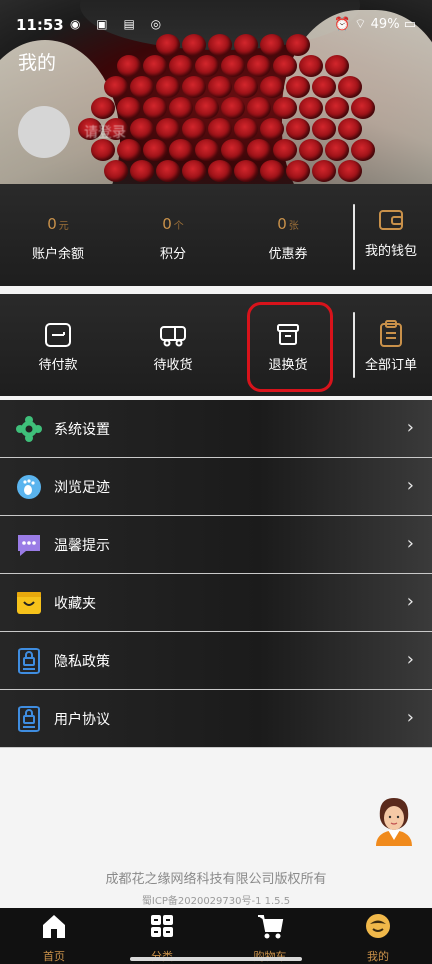  What do you see at coordinates (58, 347) in the screenshot?
I see `pending-payment-button: 待付款` at bounding box center [58, 347].